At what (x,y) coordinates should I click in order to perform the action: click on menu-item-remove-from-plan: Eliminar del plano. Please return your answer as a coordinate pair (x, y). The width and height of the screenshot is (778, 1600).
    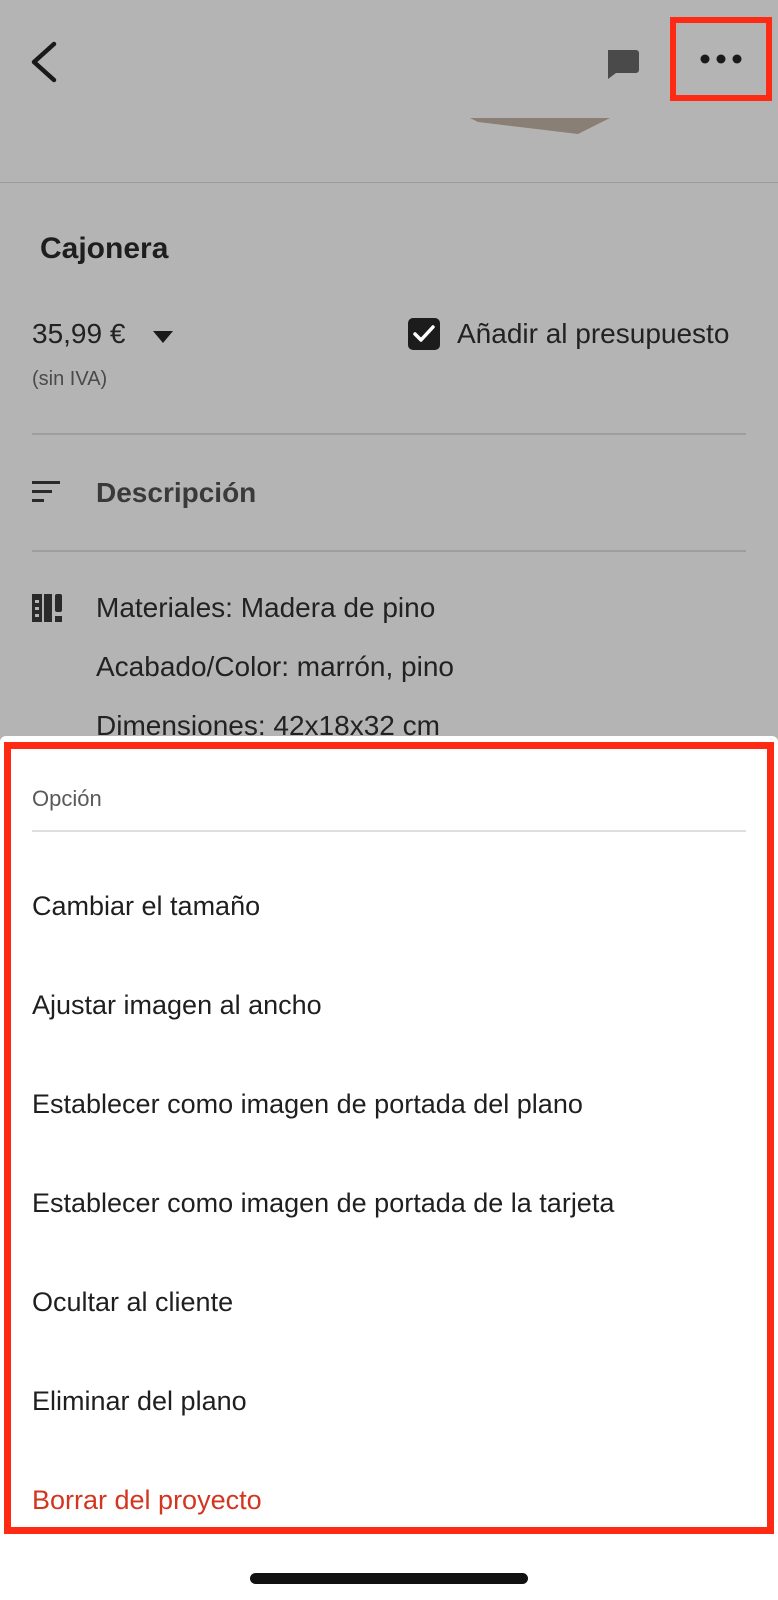
    Looking at the image, I should click on (389, 1401).